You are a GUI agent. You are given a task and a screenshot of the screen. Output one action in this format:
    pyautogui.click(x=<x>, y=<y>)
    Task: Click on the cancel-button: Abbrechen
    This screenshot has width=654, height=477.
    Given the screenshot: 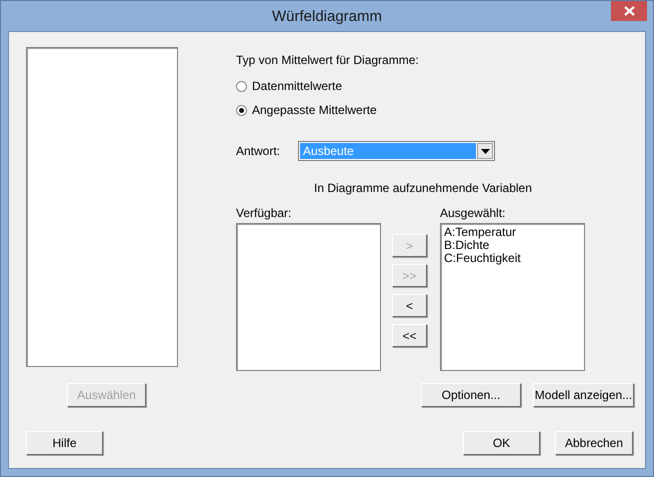 What is the action you would take?
    pyautogui.click(x=594, y=443)
    